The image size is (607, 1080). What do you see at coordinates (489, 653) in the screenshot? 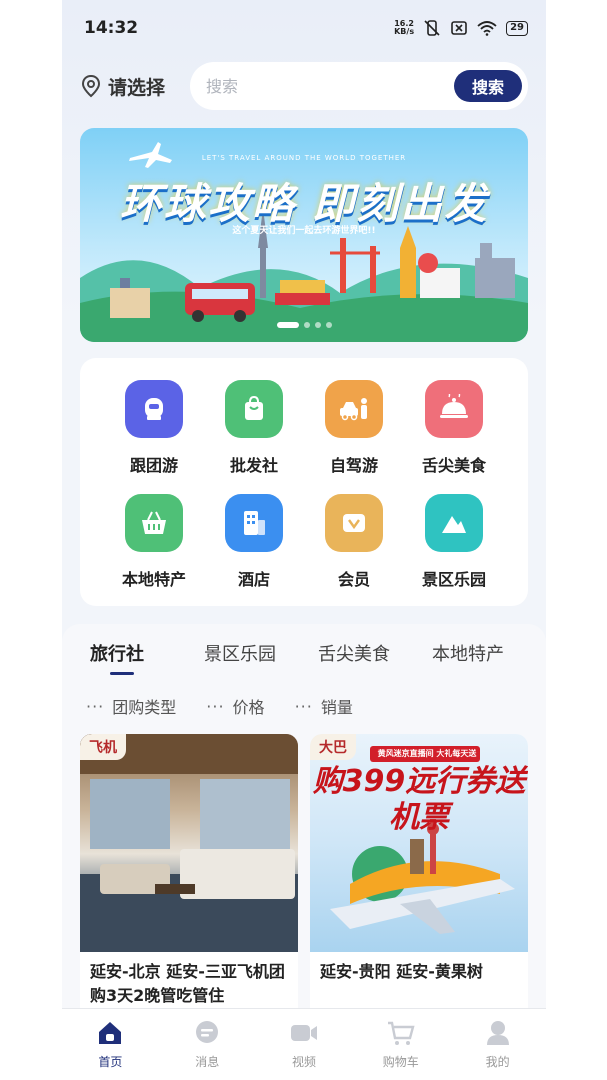
I see `tab-local-specialty: 本地特产` at bounding box center [489, 653].